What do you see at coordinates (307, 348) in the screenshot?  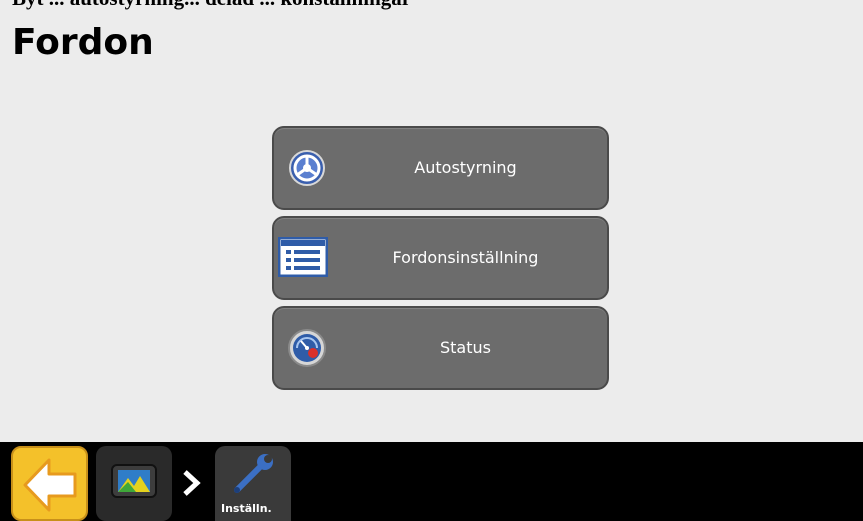 I see `gauge-icon` at bounding box center [307, 348].